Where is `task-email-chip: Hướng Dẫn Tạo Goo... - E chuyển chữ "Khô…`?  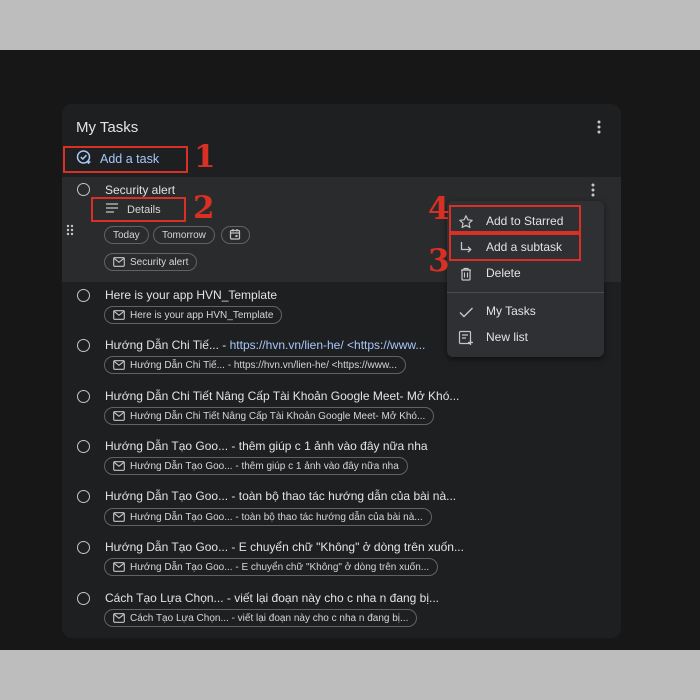
task-email-chip: Hướng Dẫn Tạo Goo... - E chuyển chữ "Khô… is located at coordinates (271, 567).